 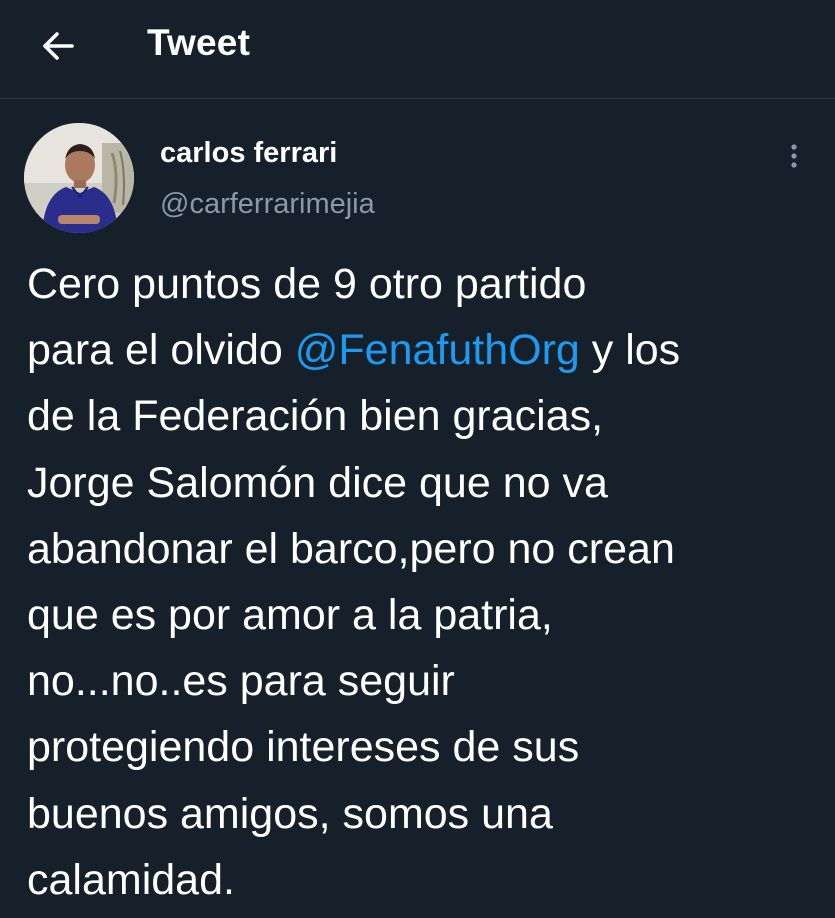 I want to click on tweet-line: Jorge Salomón dice que no va, so click(x=317, y=482).